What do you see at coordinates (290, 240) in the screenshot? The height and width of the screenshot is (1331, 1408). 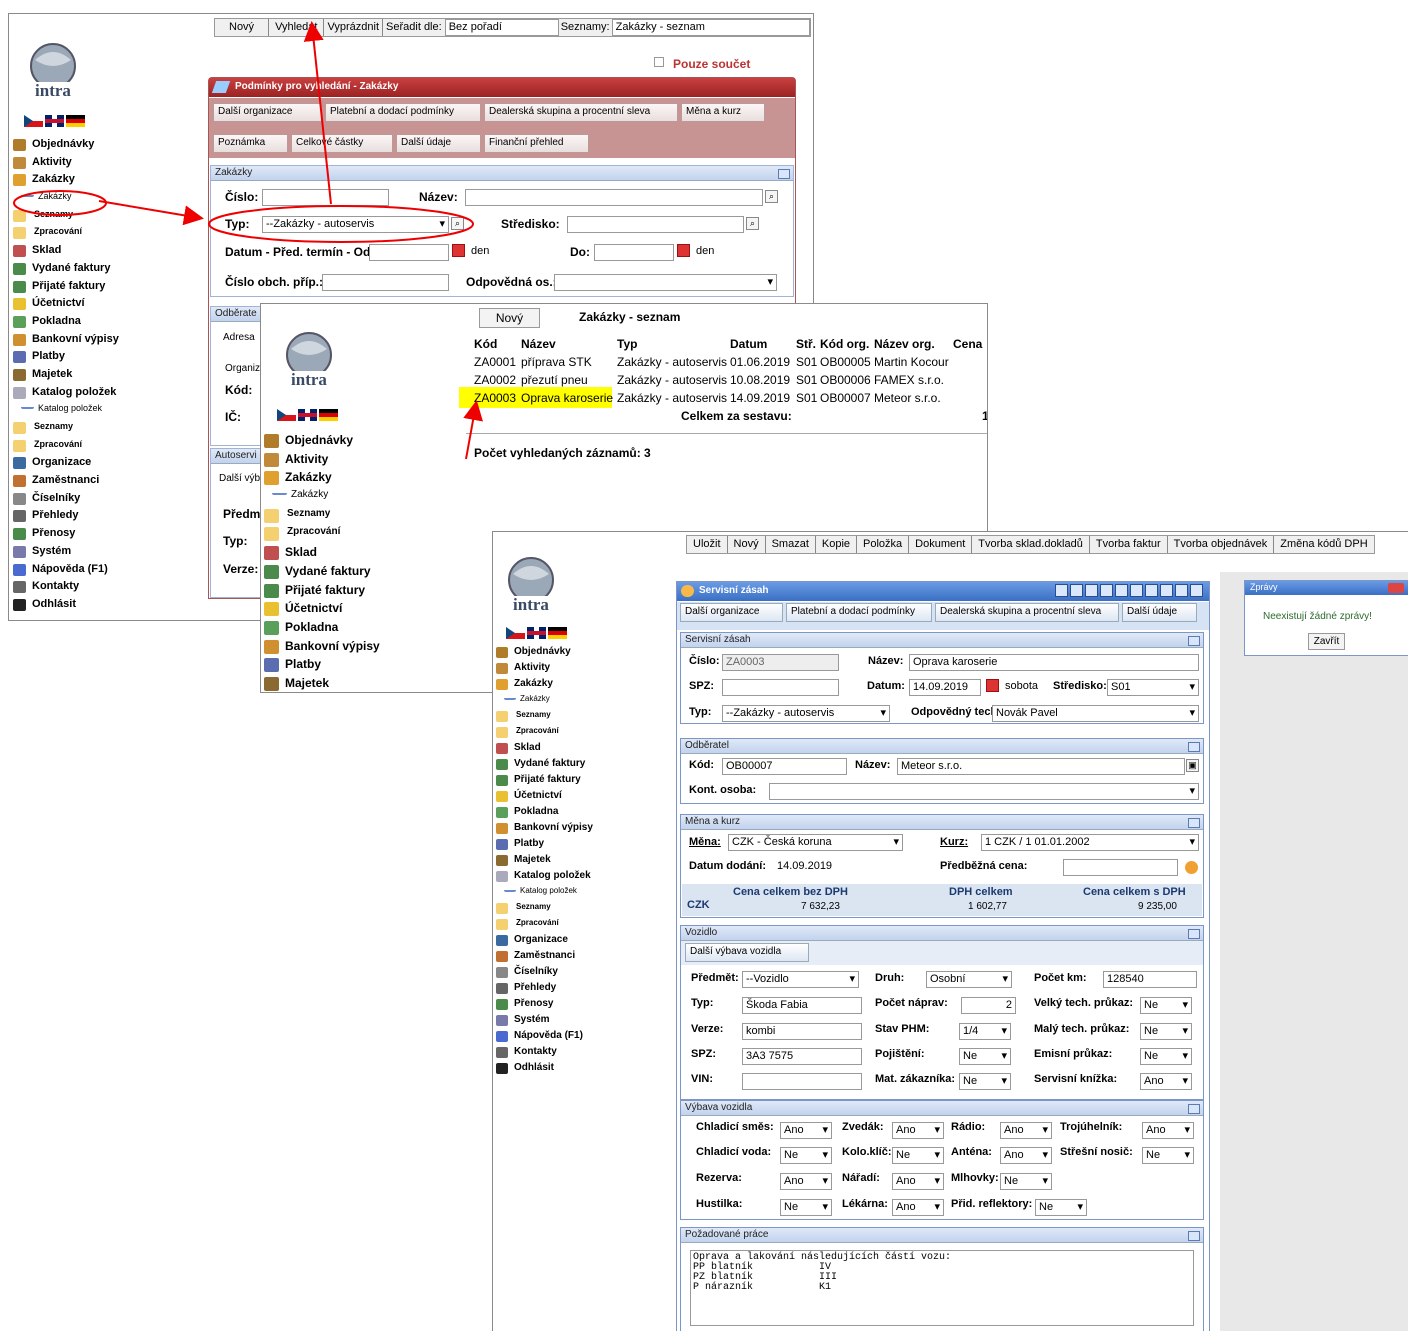 I see `annotation-arrows` at bounding box center [290, 240].